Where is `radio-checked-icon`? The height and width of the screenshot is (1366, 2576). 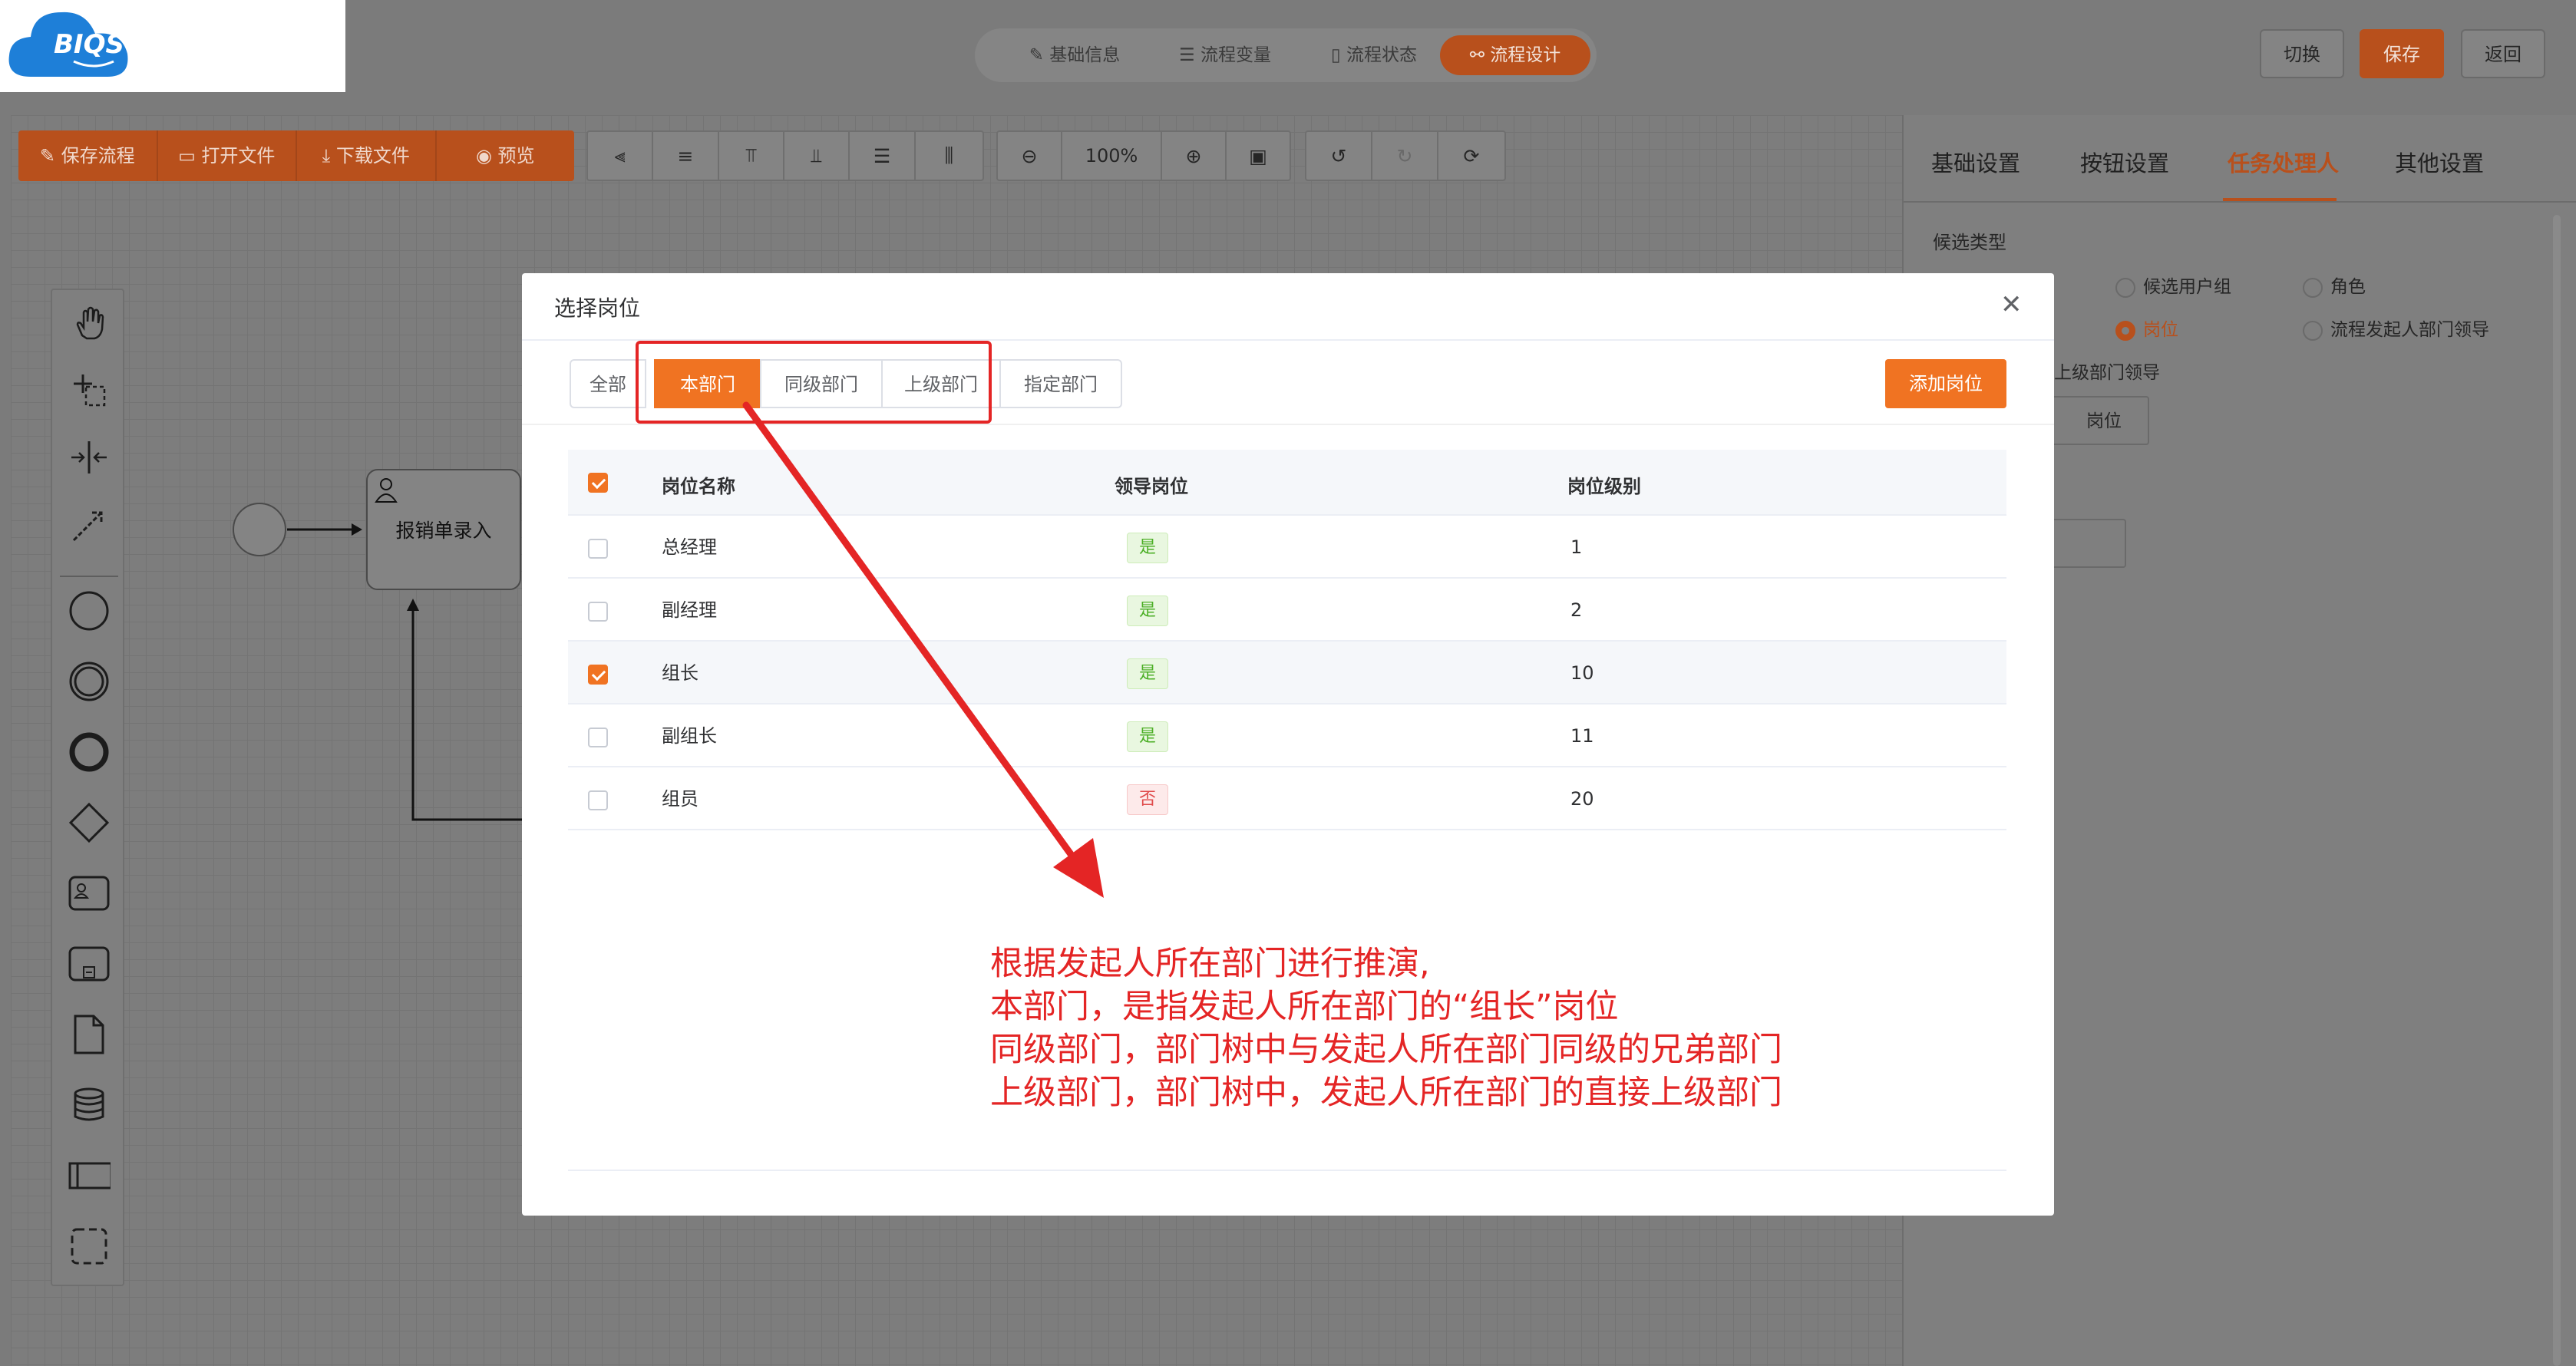 radio-checked-icon is located at coordinates (2125, 330).